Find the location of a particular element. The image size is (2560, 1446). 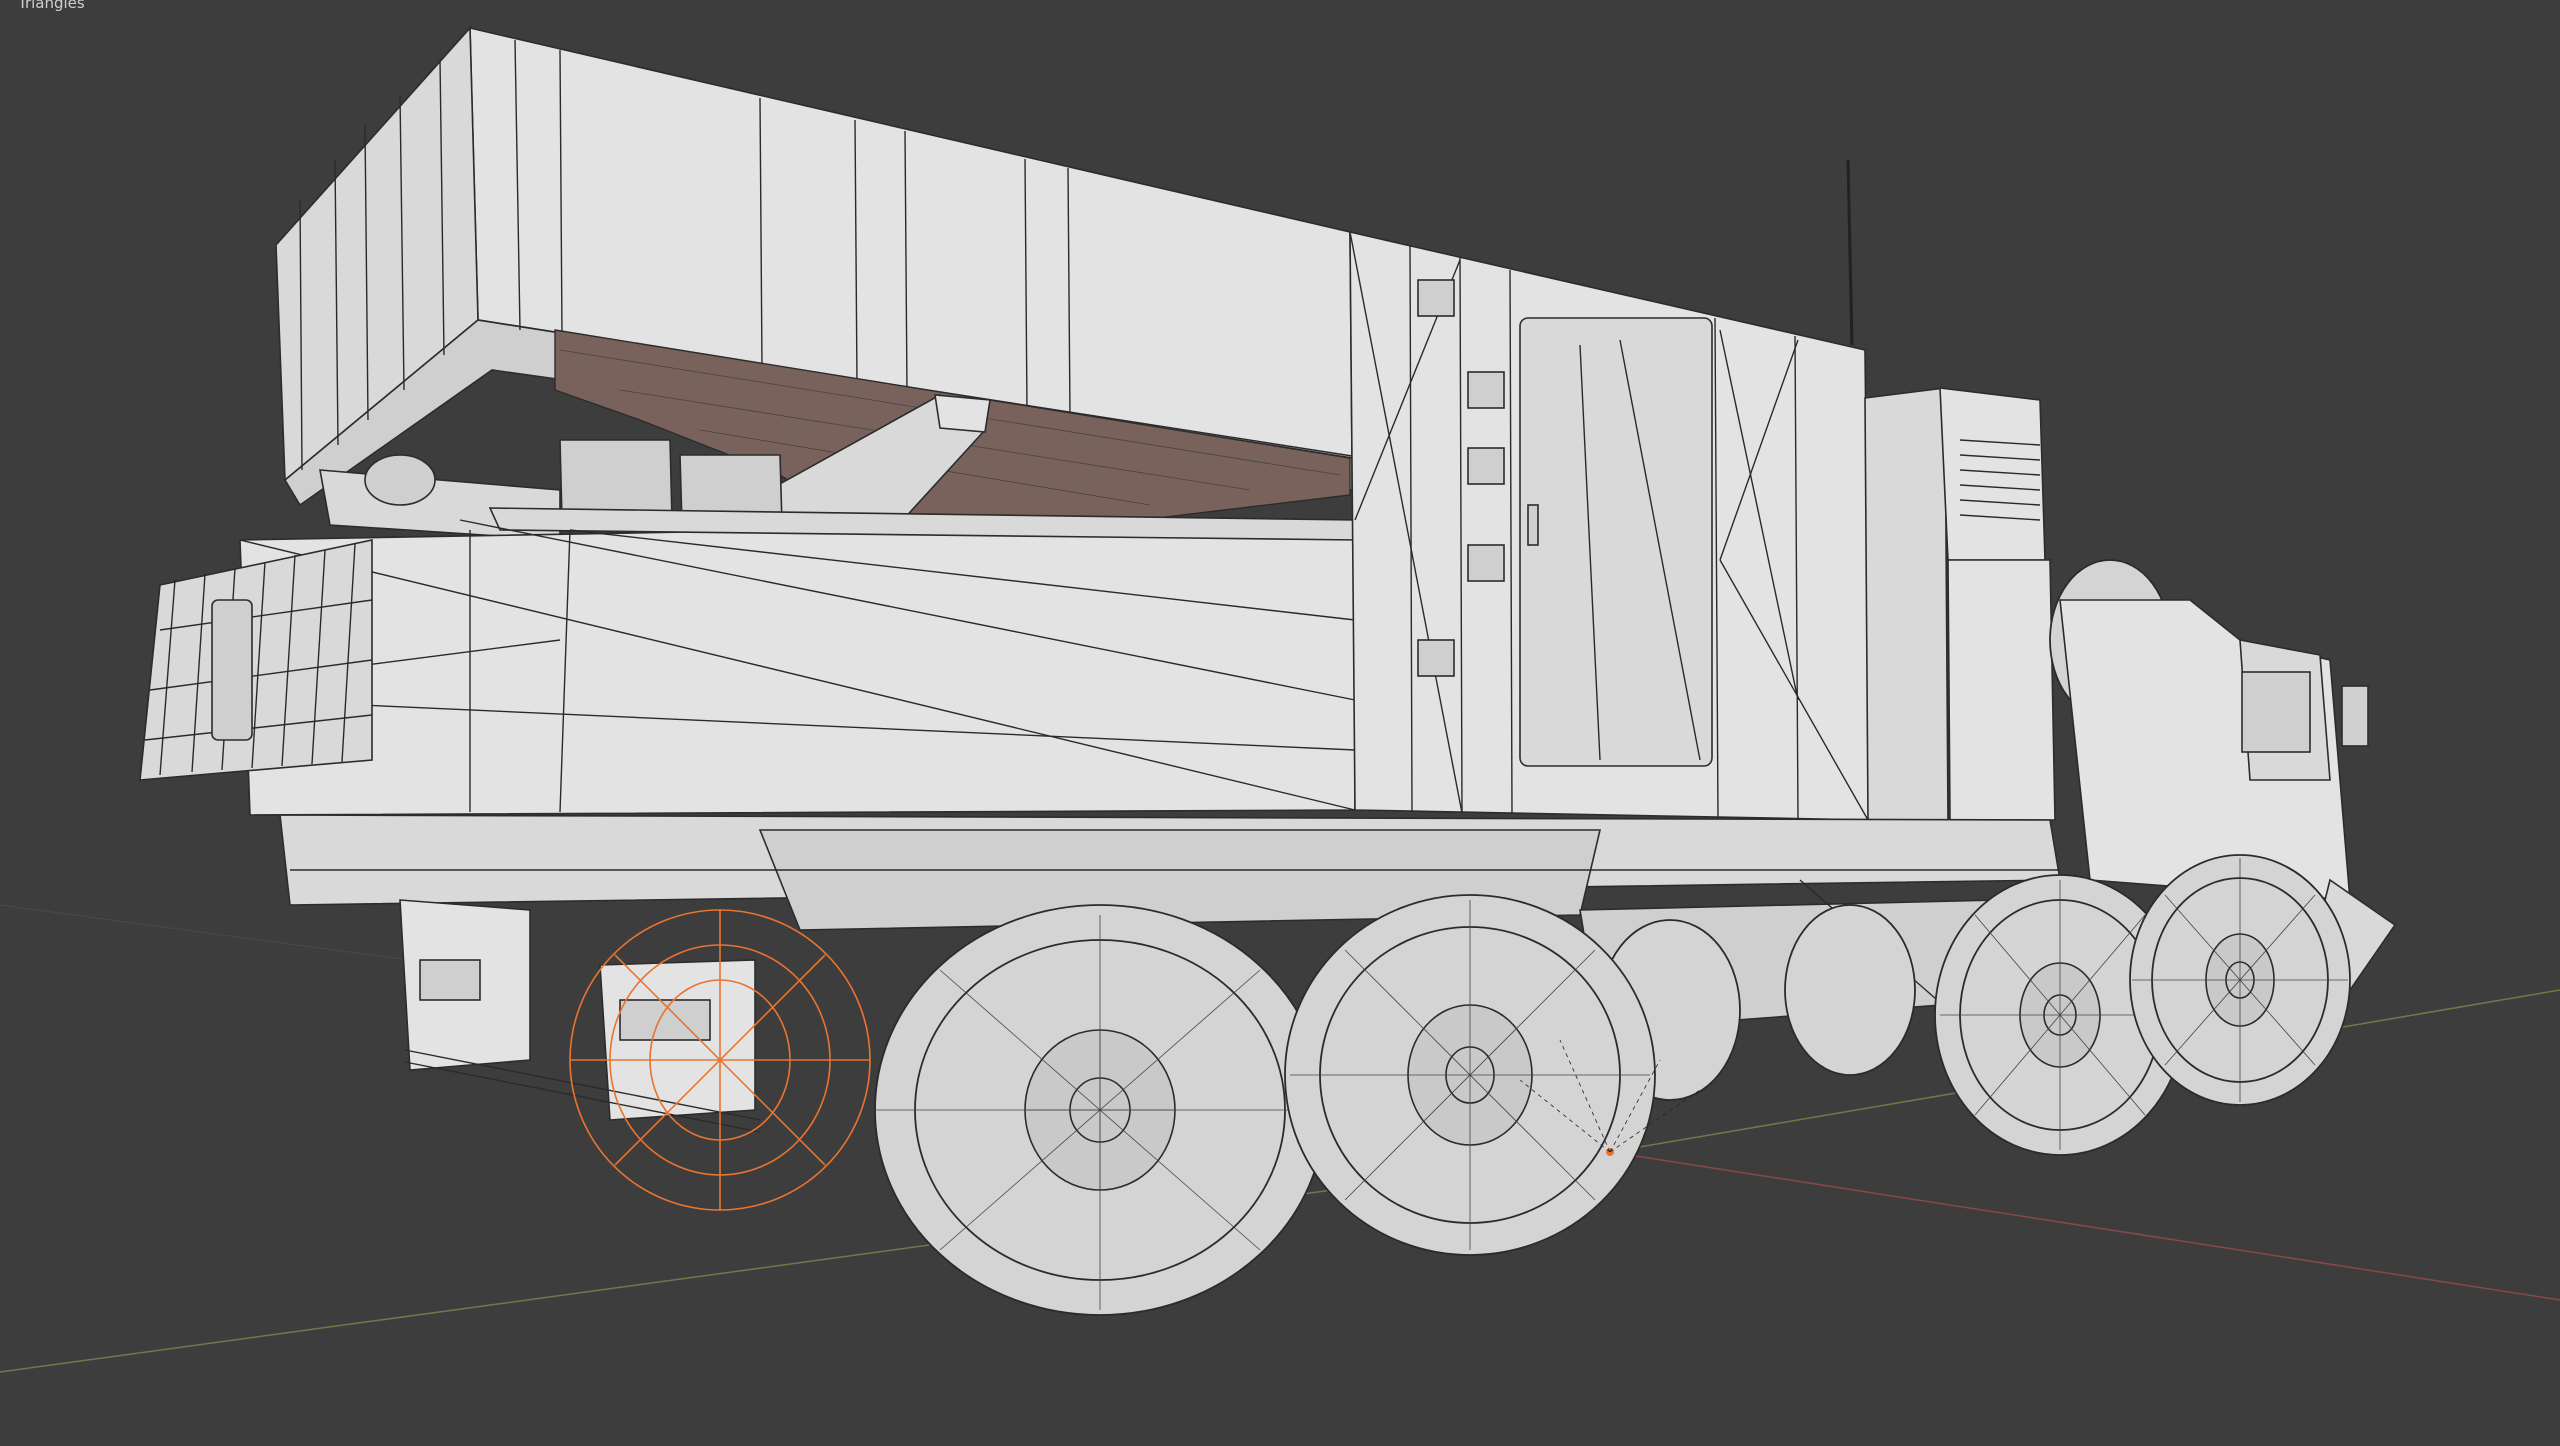

generator-unit is located at coordinates (1960, 604).